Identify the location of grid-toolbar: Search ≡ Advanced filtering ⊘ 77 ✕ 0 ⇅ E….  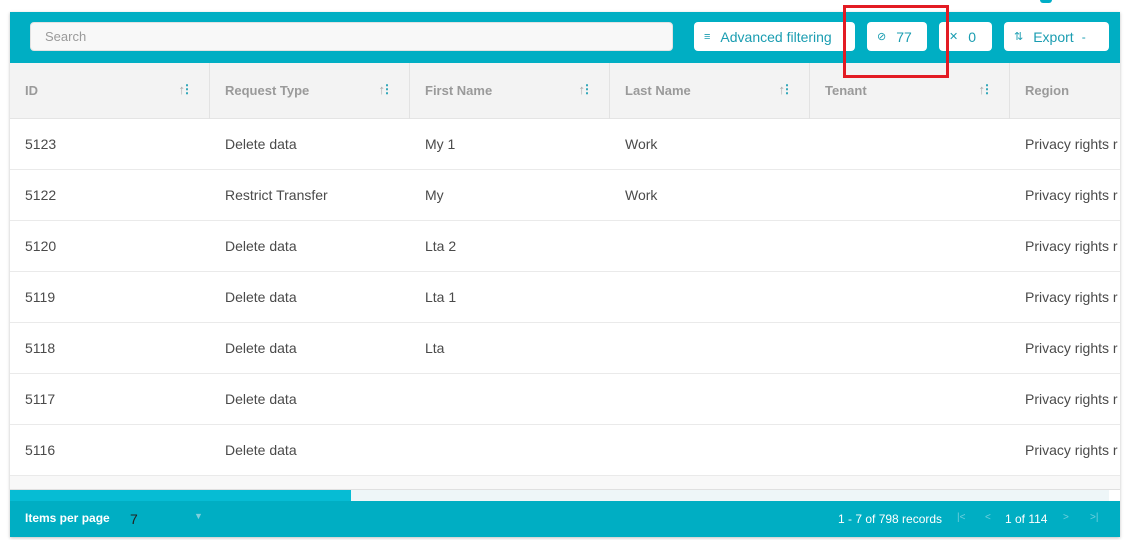
(565, 37).